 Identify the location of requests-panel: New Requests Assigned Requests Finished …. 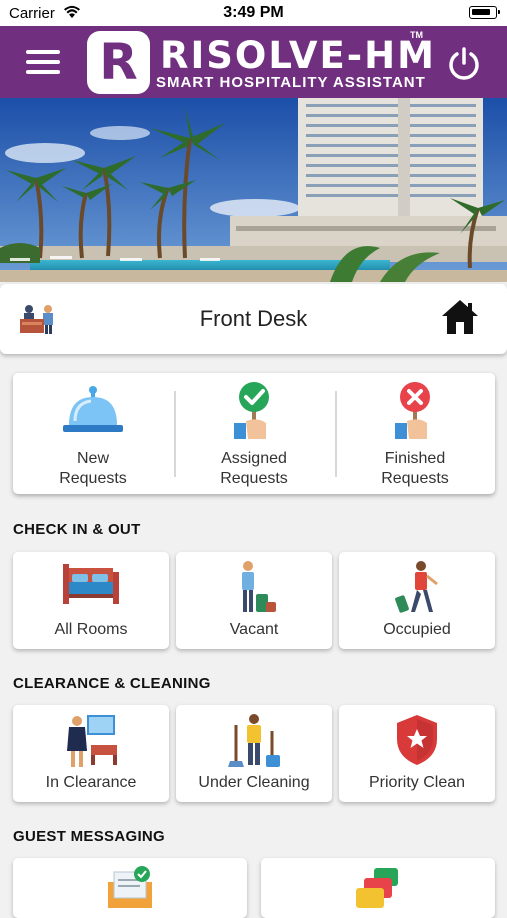
(254, 433).